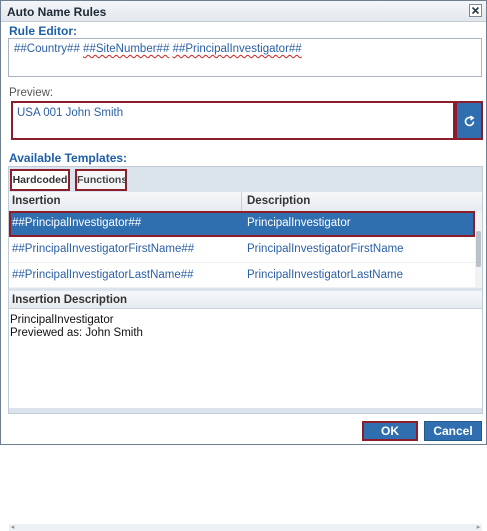  What do you see at coordinates (36, 201) in the screenshot?
I see `column-header-insertion: Insertion` at bounding box center [36, 201].